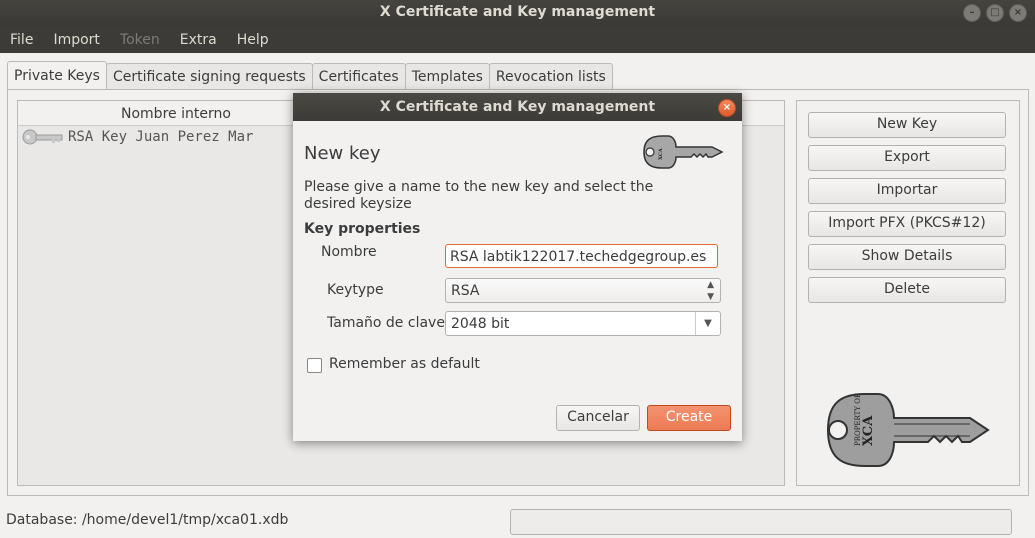 The image size is (1035, 538). What do you see at coordinates (198, 40) in the screenshot?
I see `menu-extra: Extra` at bounding box center [198, 40].